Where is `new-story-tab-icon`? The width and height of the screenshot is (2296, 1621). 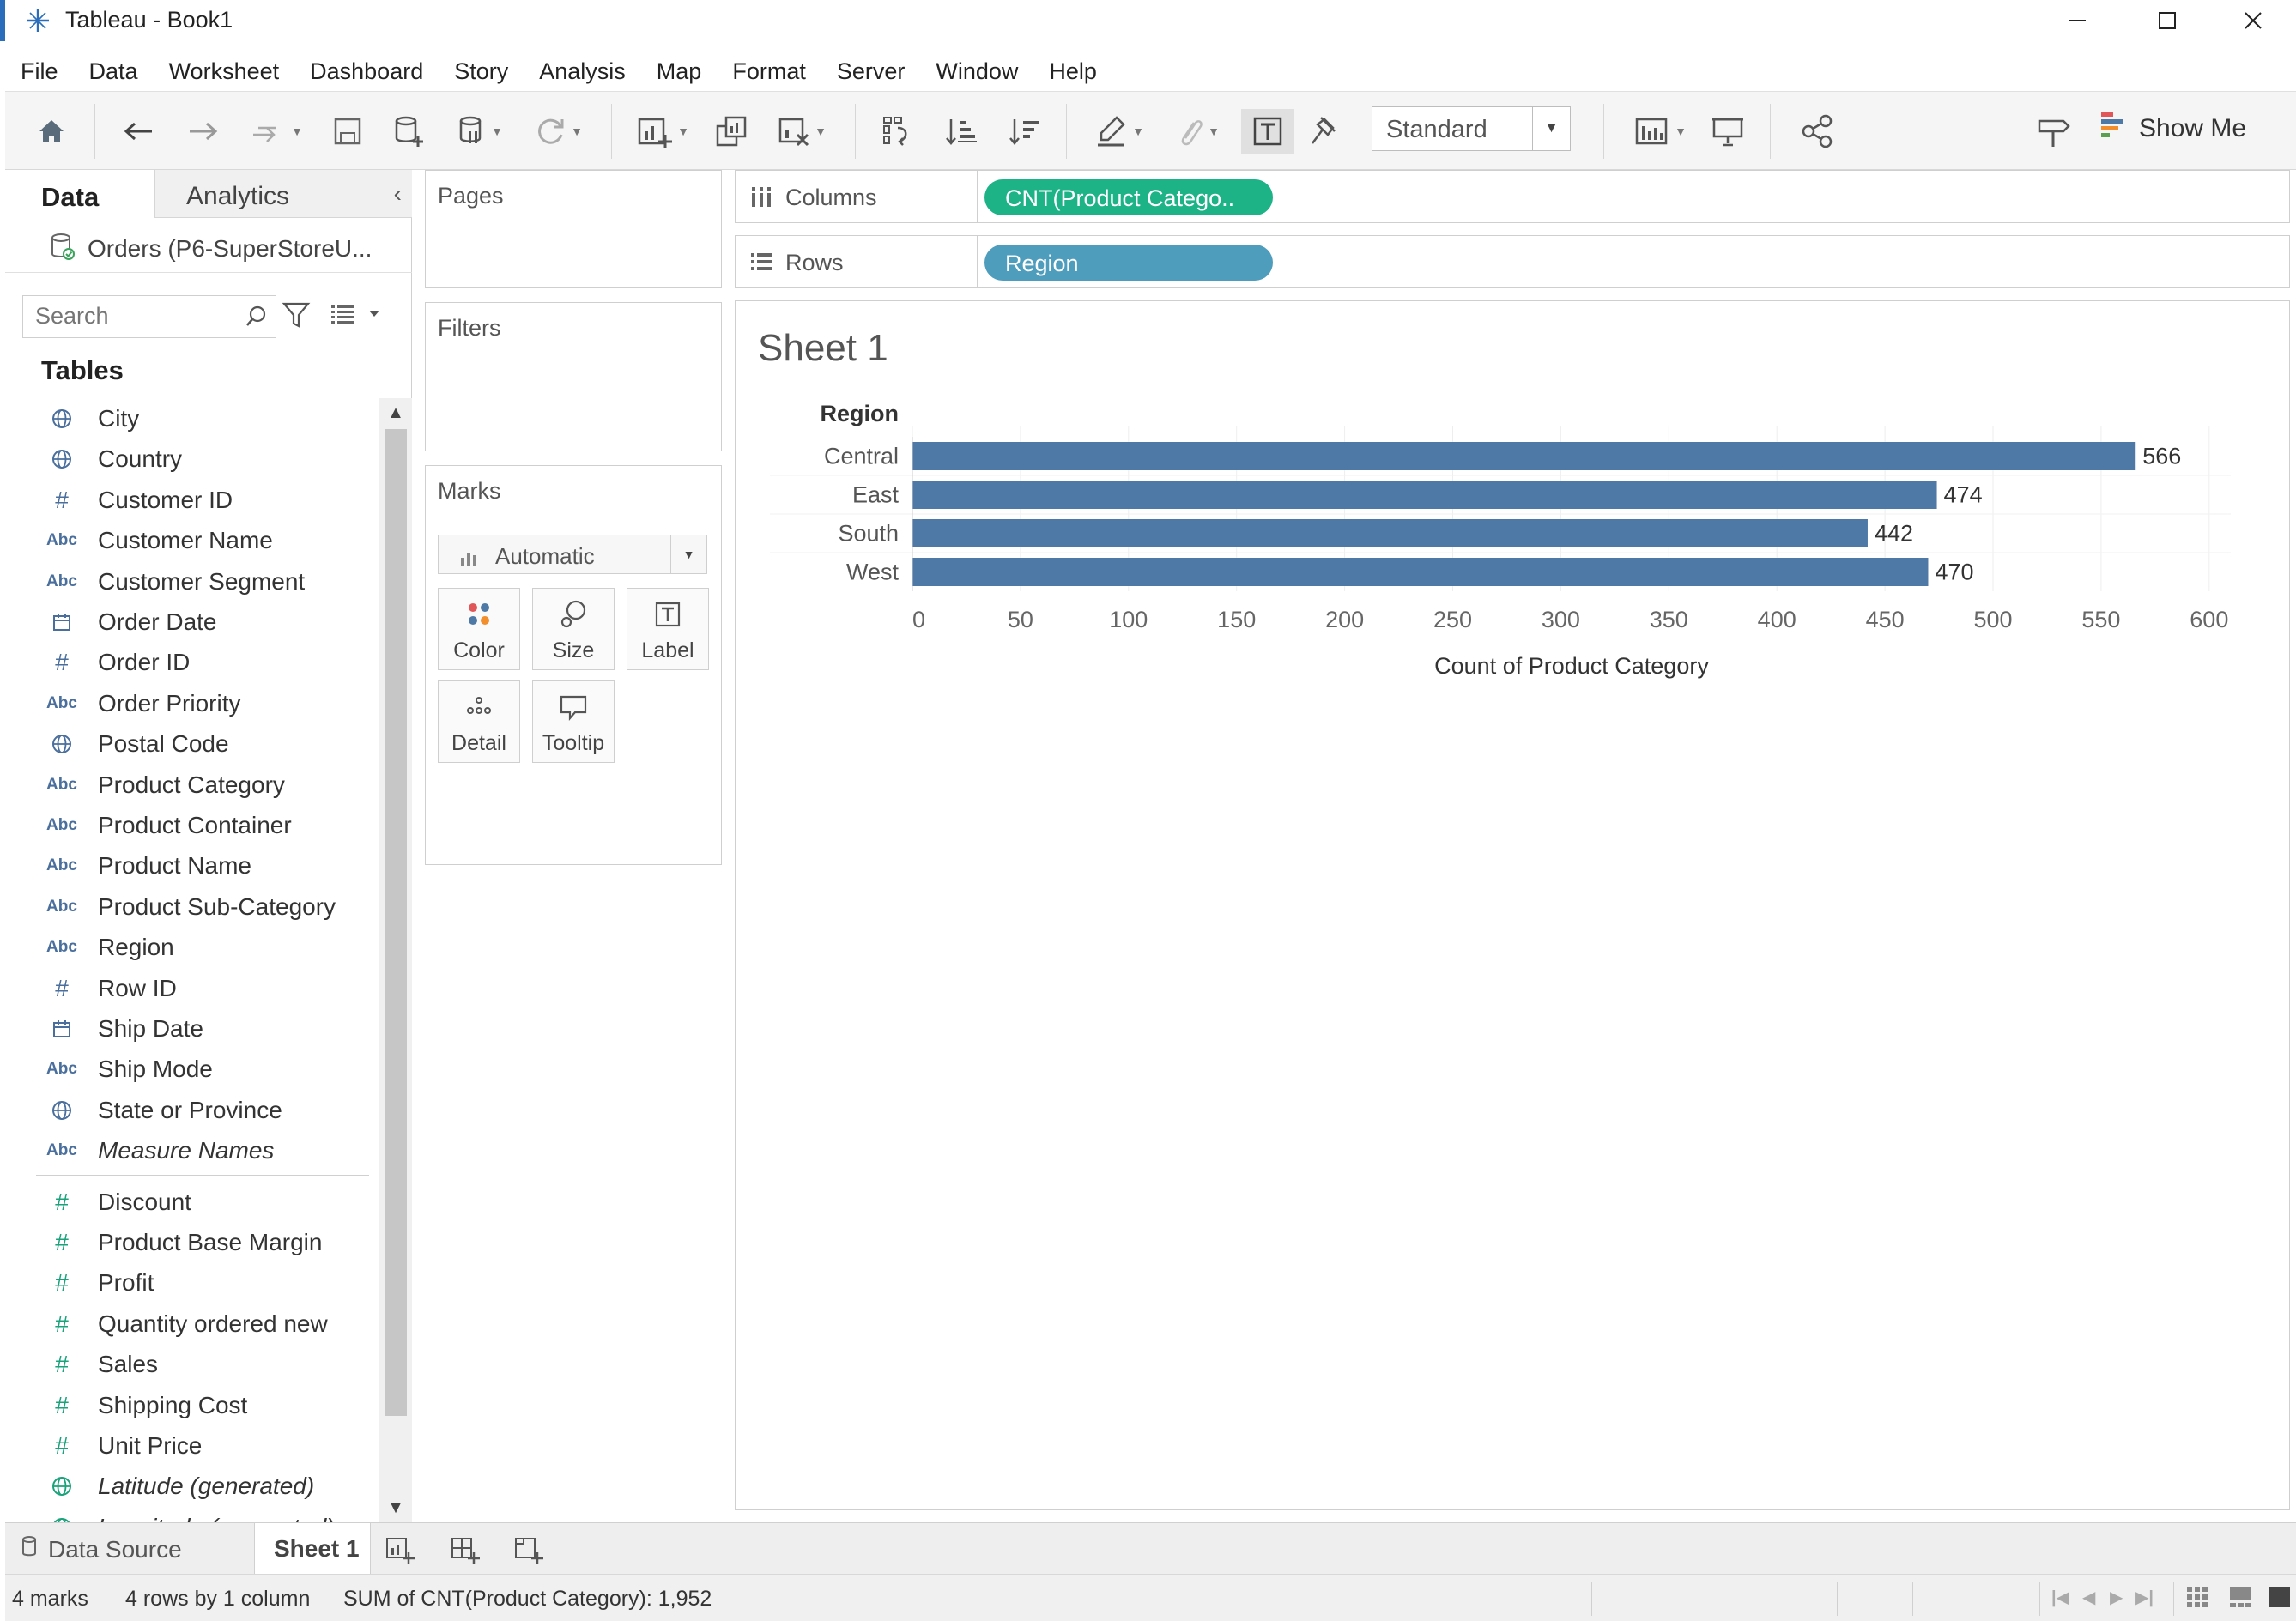
new-story-tab-icon is located at coordinates (529, 1550).